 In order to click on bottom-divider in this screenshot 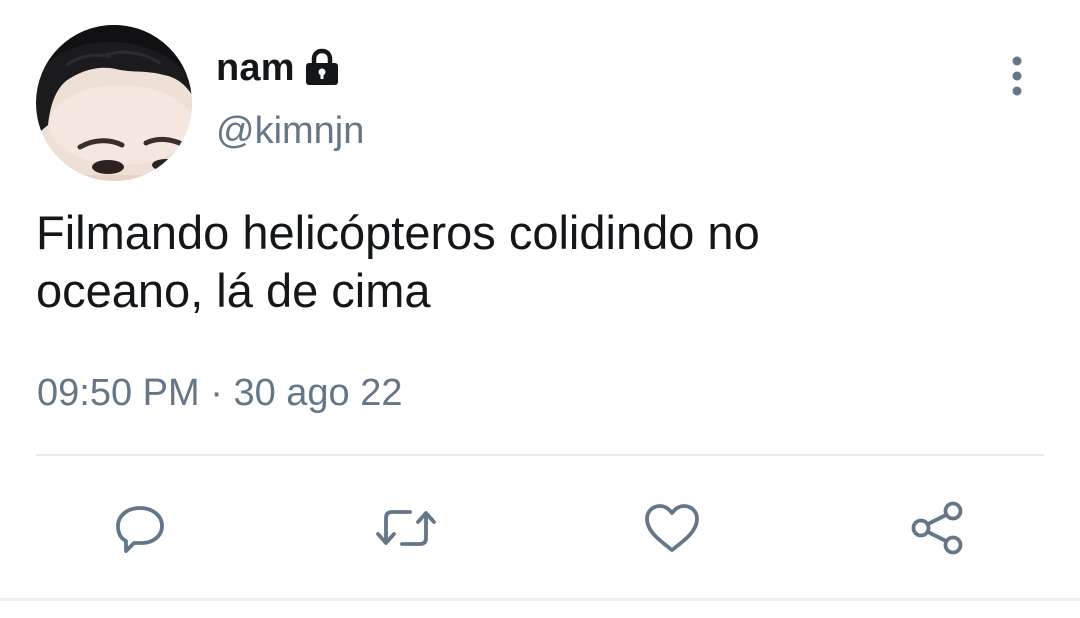, I will do `click(540, 599)`.